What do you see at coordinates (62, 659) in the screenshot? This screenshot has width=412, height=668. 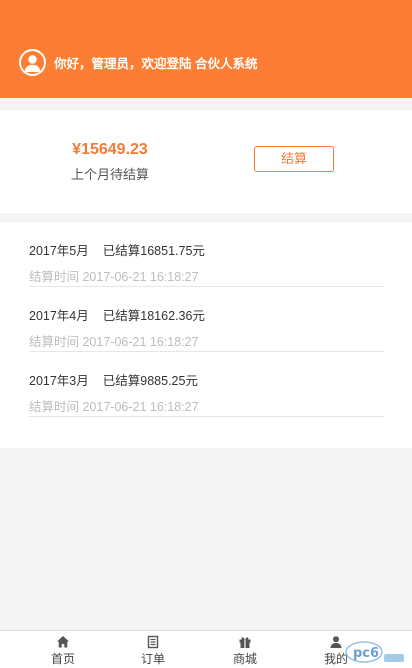 I see `tab-label: 首页` at bounding box center [62, 659].